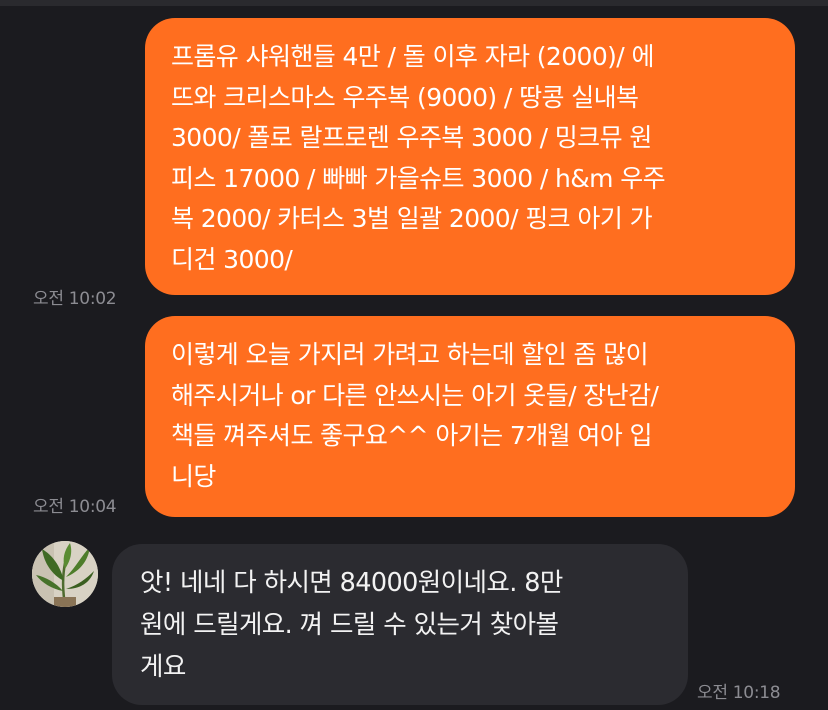 The height and width of the screenshot is (710, 828). What do you see at coordinates (739, 693) in the screenshot?
I see `message-timestamp: 오전 10:18` at bounding box center [739, 693].